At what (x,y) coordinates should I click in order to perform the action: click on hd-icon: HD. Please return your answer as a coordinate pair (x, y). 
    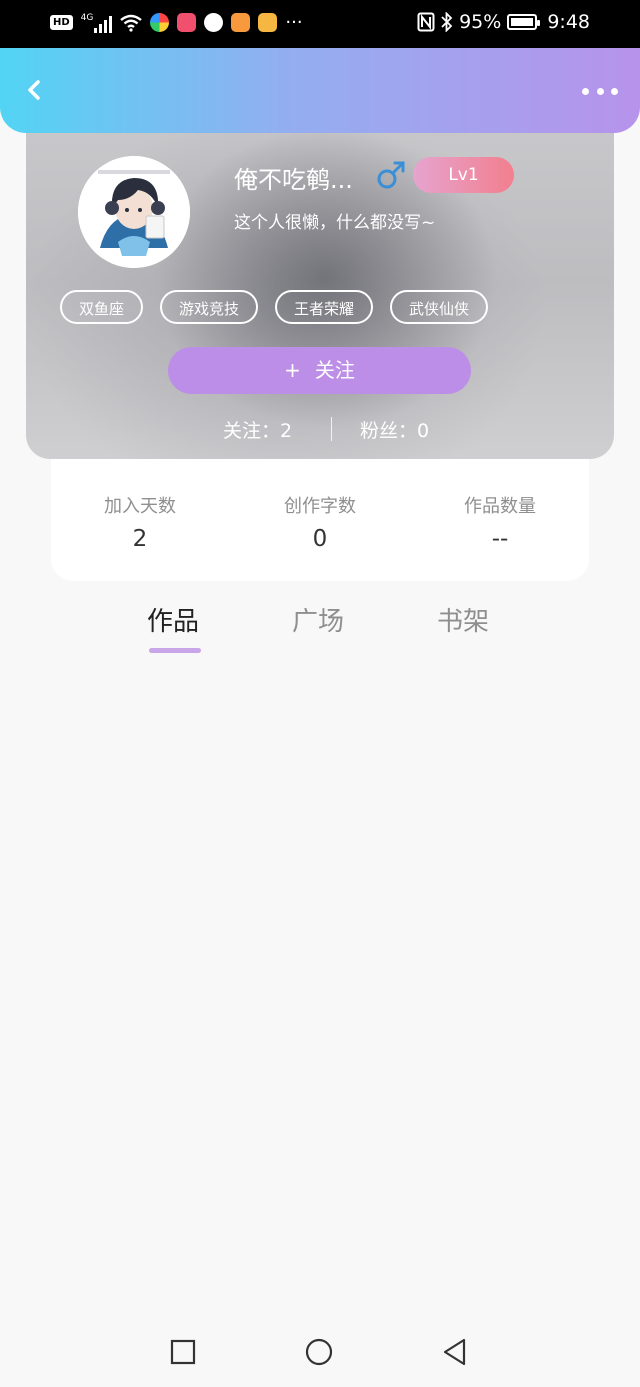
    Looking at the image, I should click on (61, 22).